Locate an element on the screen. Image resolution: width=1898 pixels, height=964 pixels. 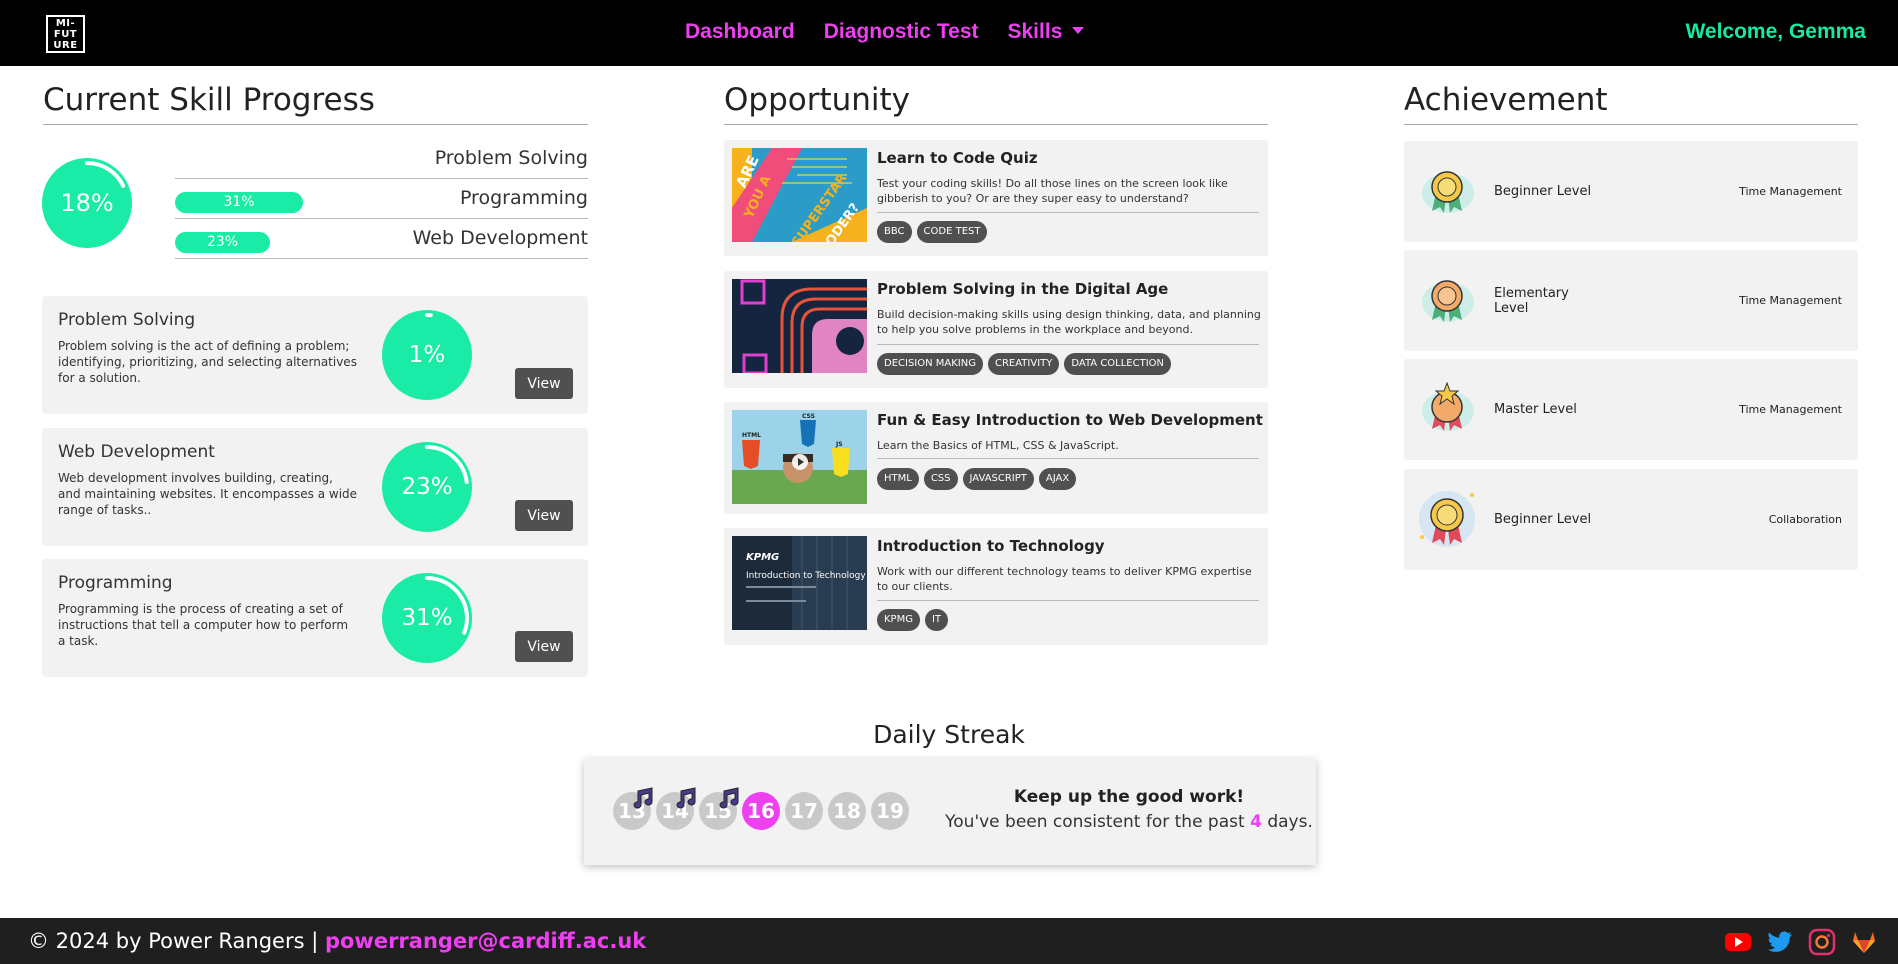
tag: DATA COLLECTION is located at coordinates (1118, 364).